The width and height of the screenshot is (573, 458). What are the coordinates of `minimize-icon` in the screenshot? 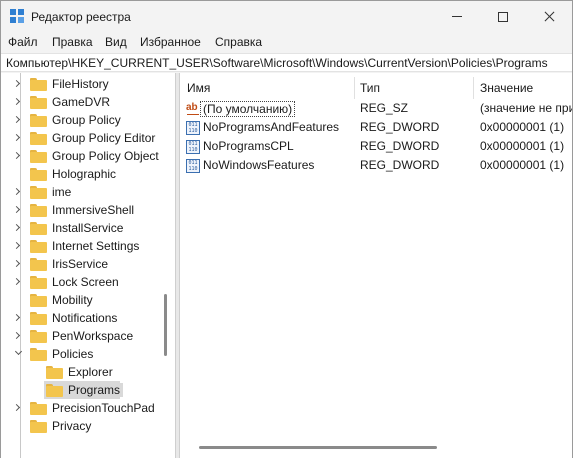 It's located at (457, 16).